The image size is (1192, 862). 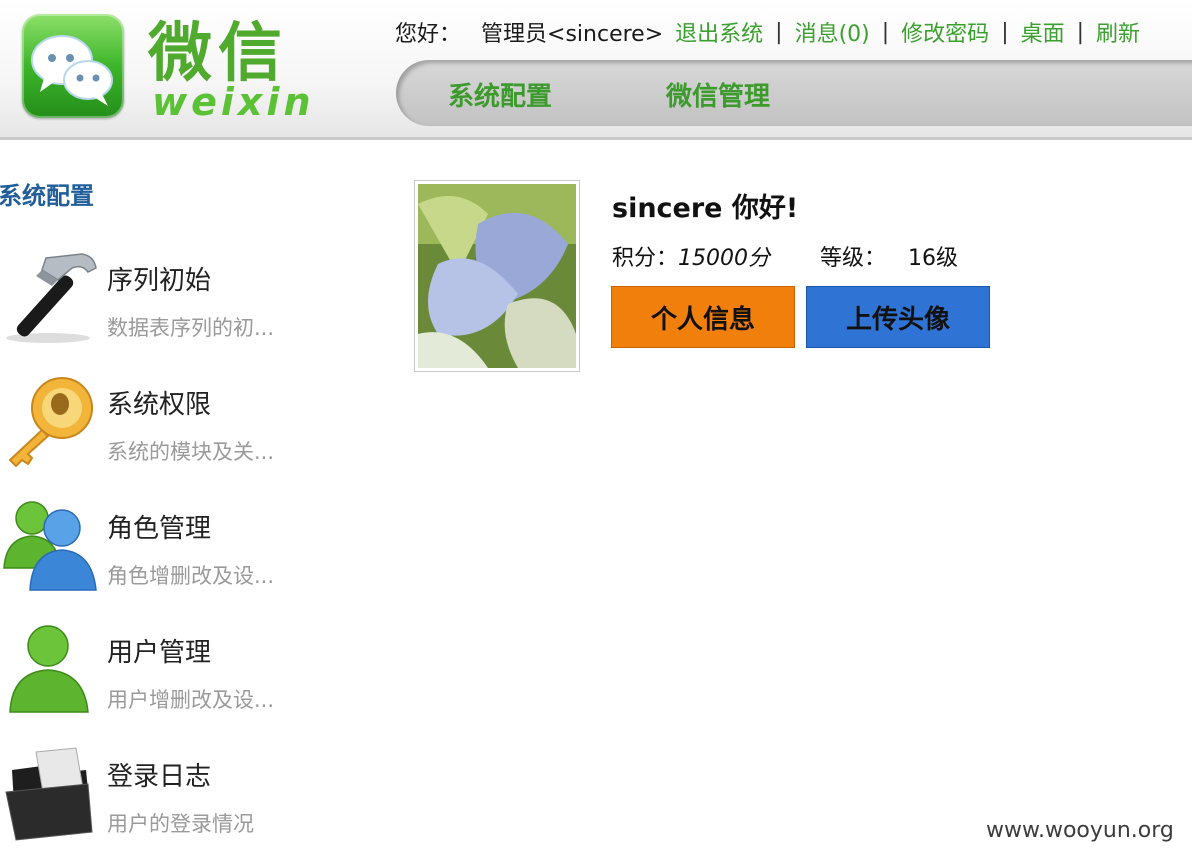 I want to click on messages-link: 消息(0), so click(x=832, y=32).